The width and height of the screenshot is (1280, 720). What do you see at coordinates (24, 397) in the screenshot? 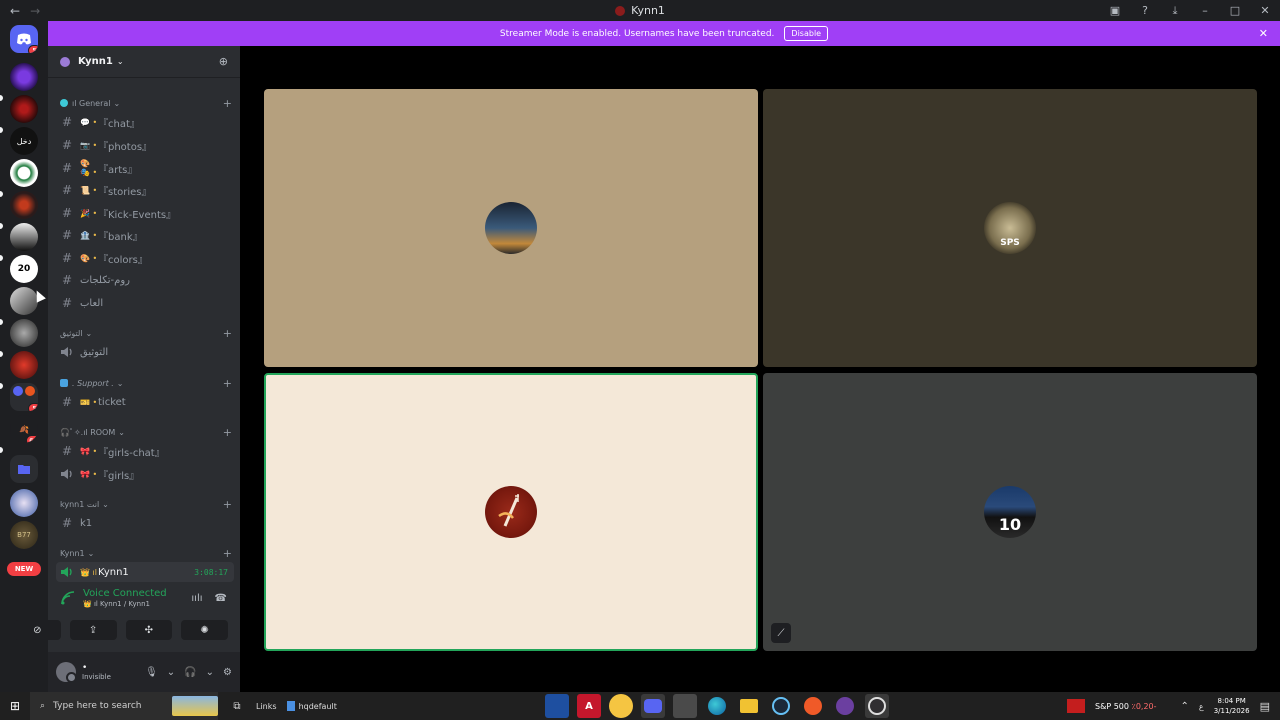
I see `server-folder: 5` at bounding box center [24, 397].